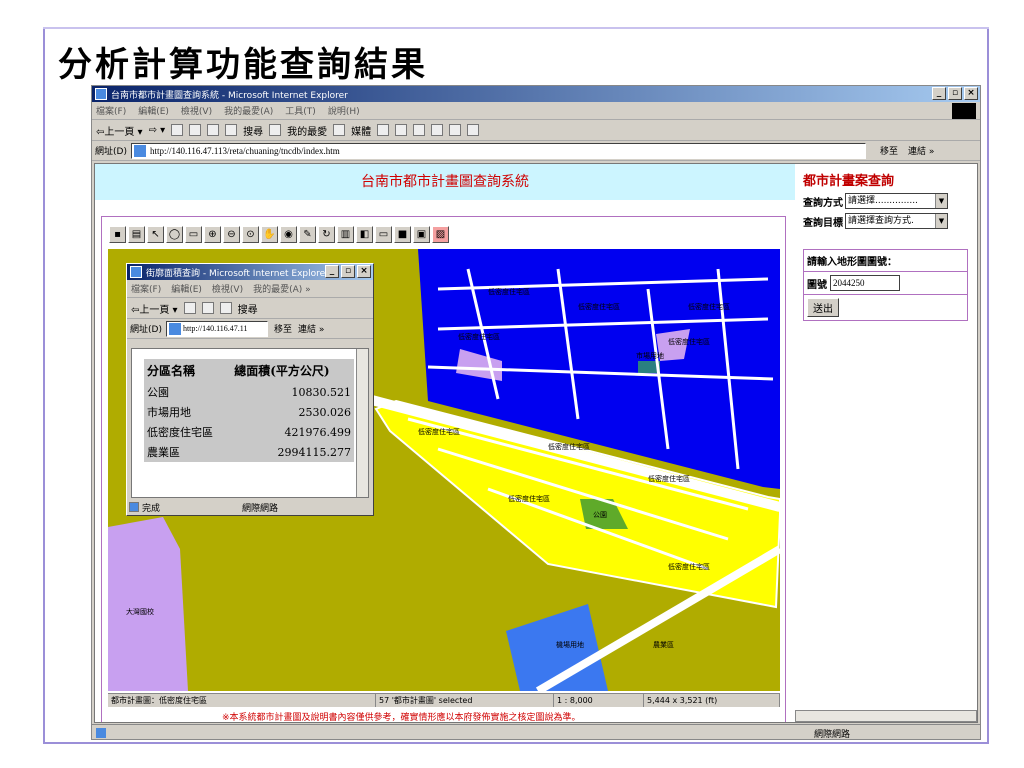 This screenshot has height=768, width=1024. Describe the element at coordinates (155, 234) in the screenshot. I see `pointer-icon: ↖` at that location.